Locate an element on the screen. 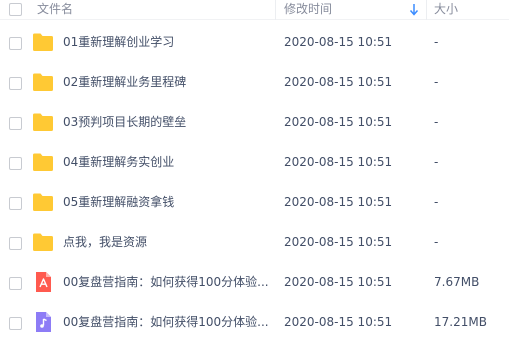 The height and width of the screenshot is (344, 509). file-size: 17.21MB is located at coordinates (460, 322).